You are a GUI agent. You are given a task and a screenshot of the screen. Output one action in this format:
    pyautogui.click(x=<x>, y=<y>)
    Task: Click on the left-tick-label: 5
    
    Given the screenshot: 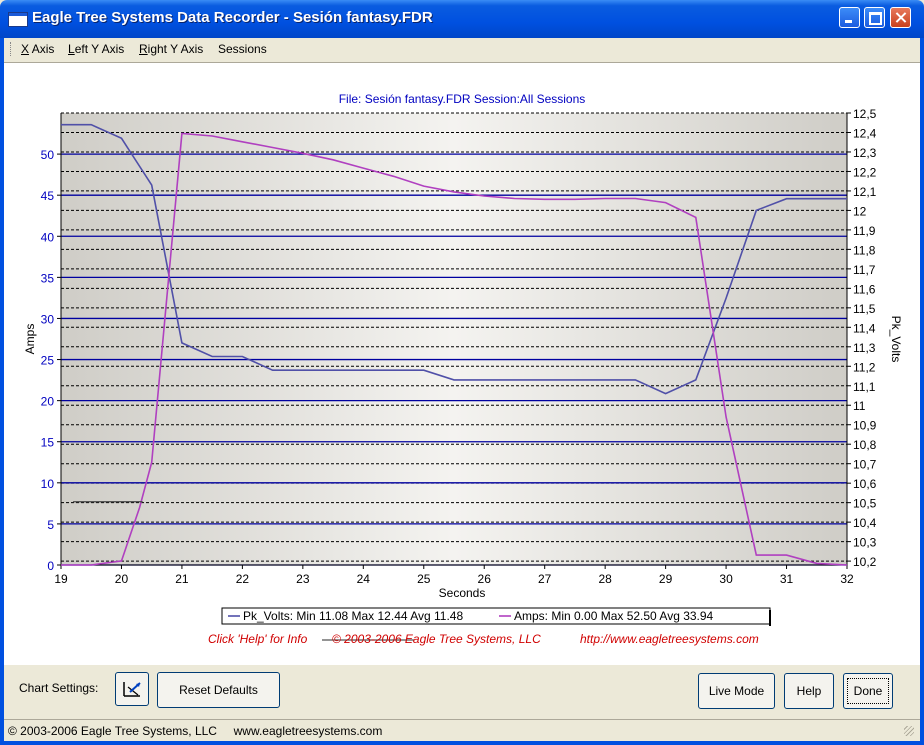 What is the action you would take?
    pyautogui.click(x=50, y=525)
    